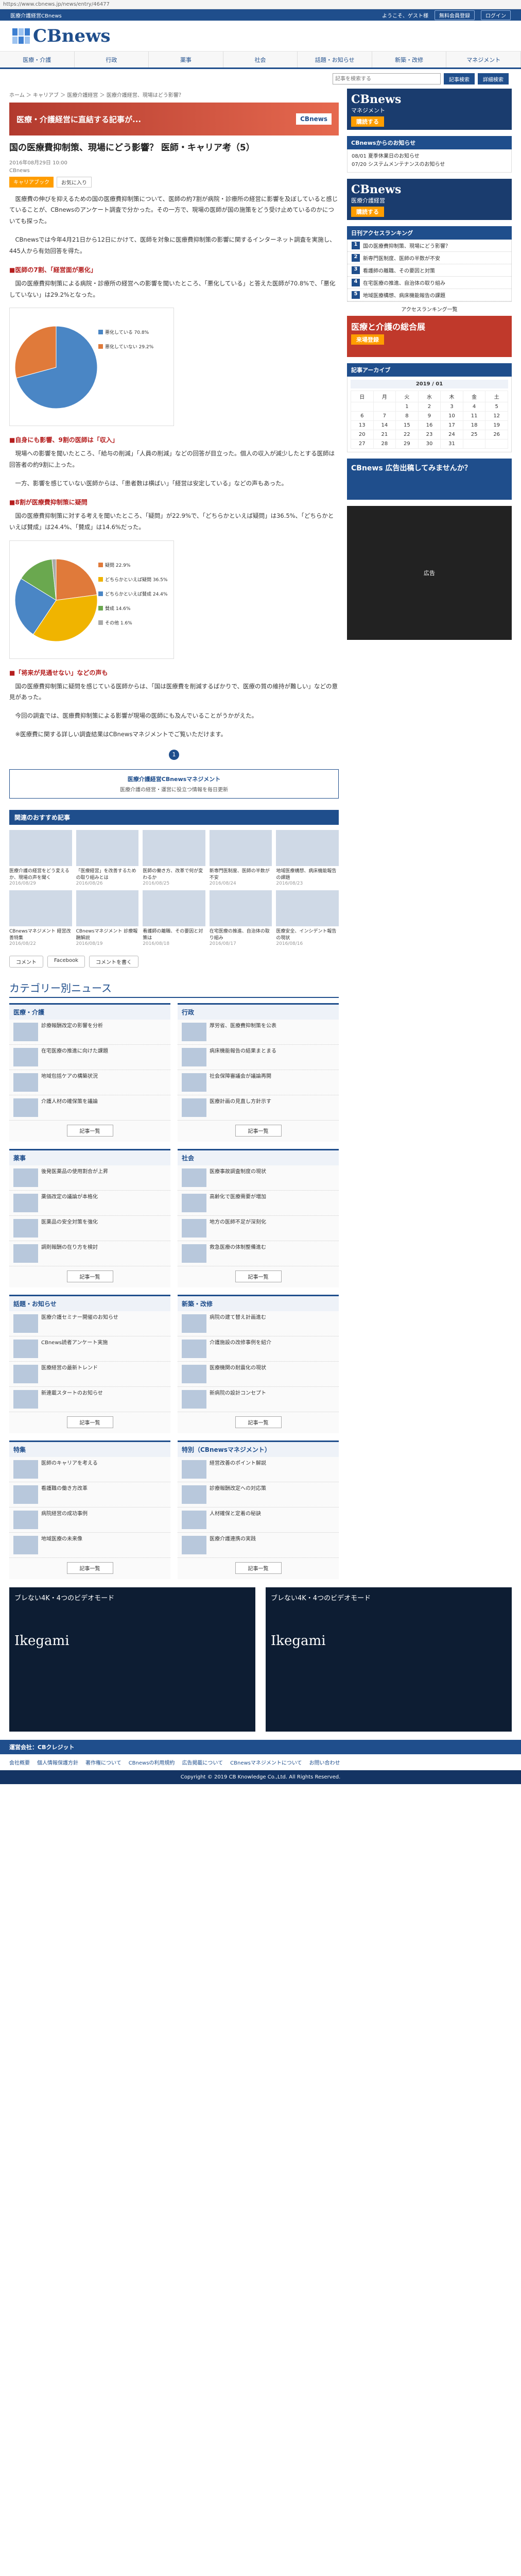  I want to click on category-item: 医療介護連携の実践, so click(258, 1545).